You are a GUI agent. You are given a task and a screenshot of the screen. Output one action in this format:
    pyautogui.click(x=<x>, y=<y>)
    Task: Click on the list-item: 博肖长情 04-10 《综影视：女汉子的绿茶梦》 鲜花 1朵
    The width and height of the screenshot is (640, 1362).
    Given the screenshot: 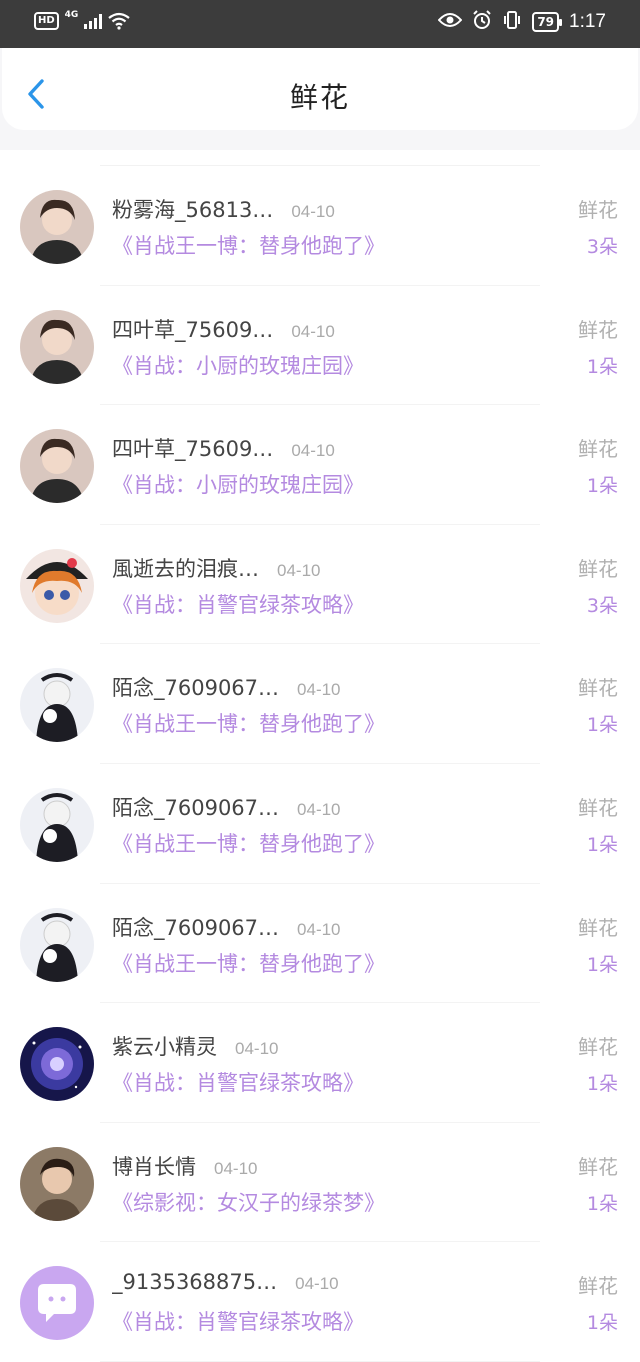 What is the action you would take?
    pyautogui.click(x=320, y=1183)
    